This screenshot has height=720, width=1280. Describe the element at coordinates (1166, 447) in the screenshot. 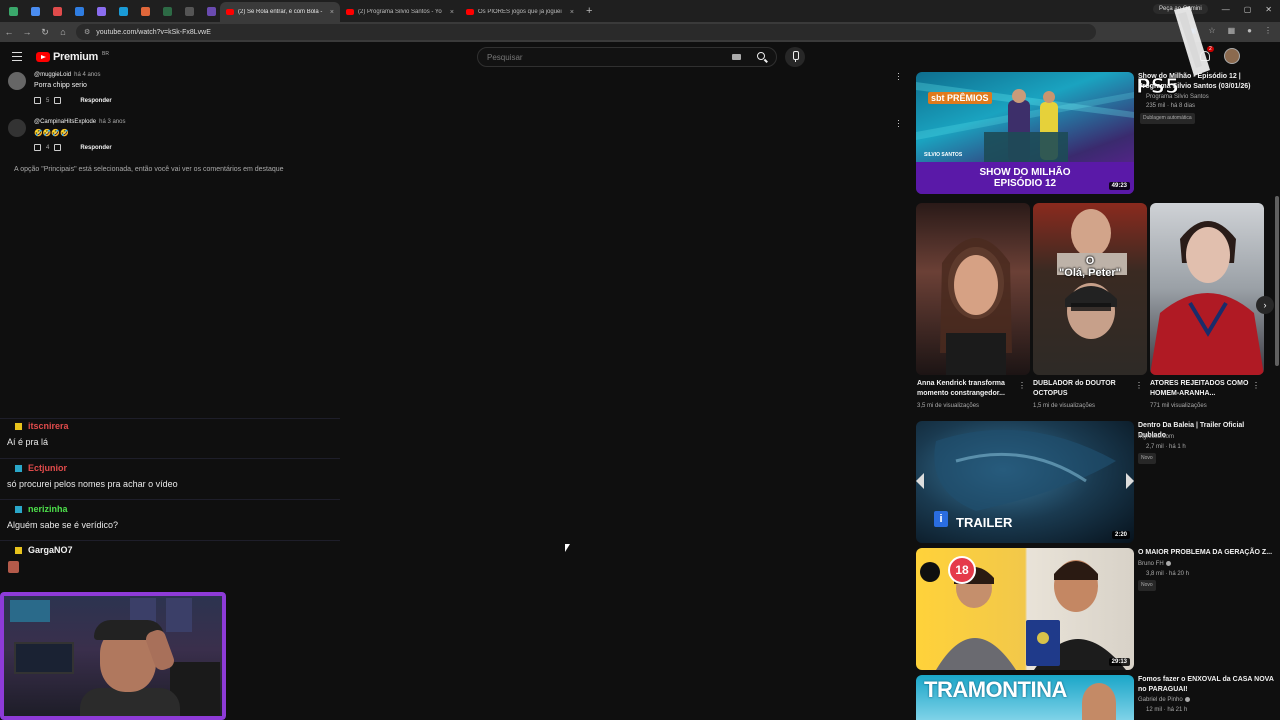

I see `video-meta: 2,7 mil · há 1 h` at that location.